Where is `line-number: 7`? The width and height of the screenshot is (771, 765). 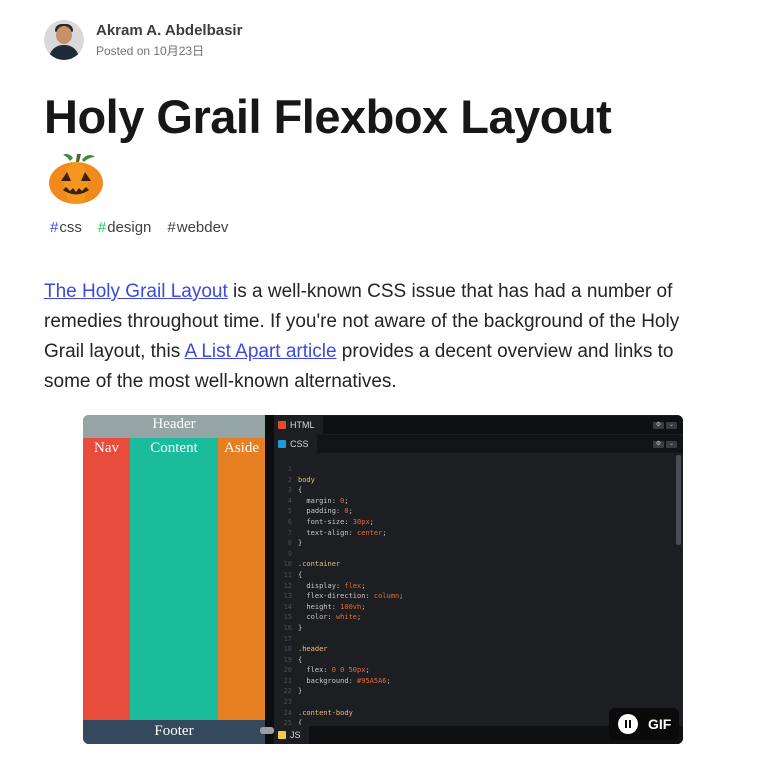 line-number: 7 is located at coordinates (289, 532).